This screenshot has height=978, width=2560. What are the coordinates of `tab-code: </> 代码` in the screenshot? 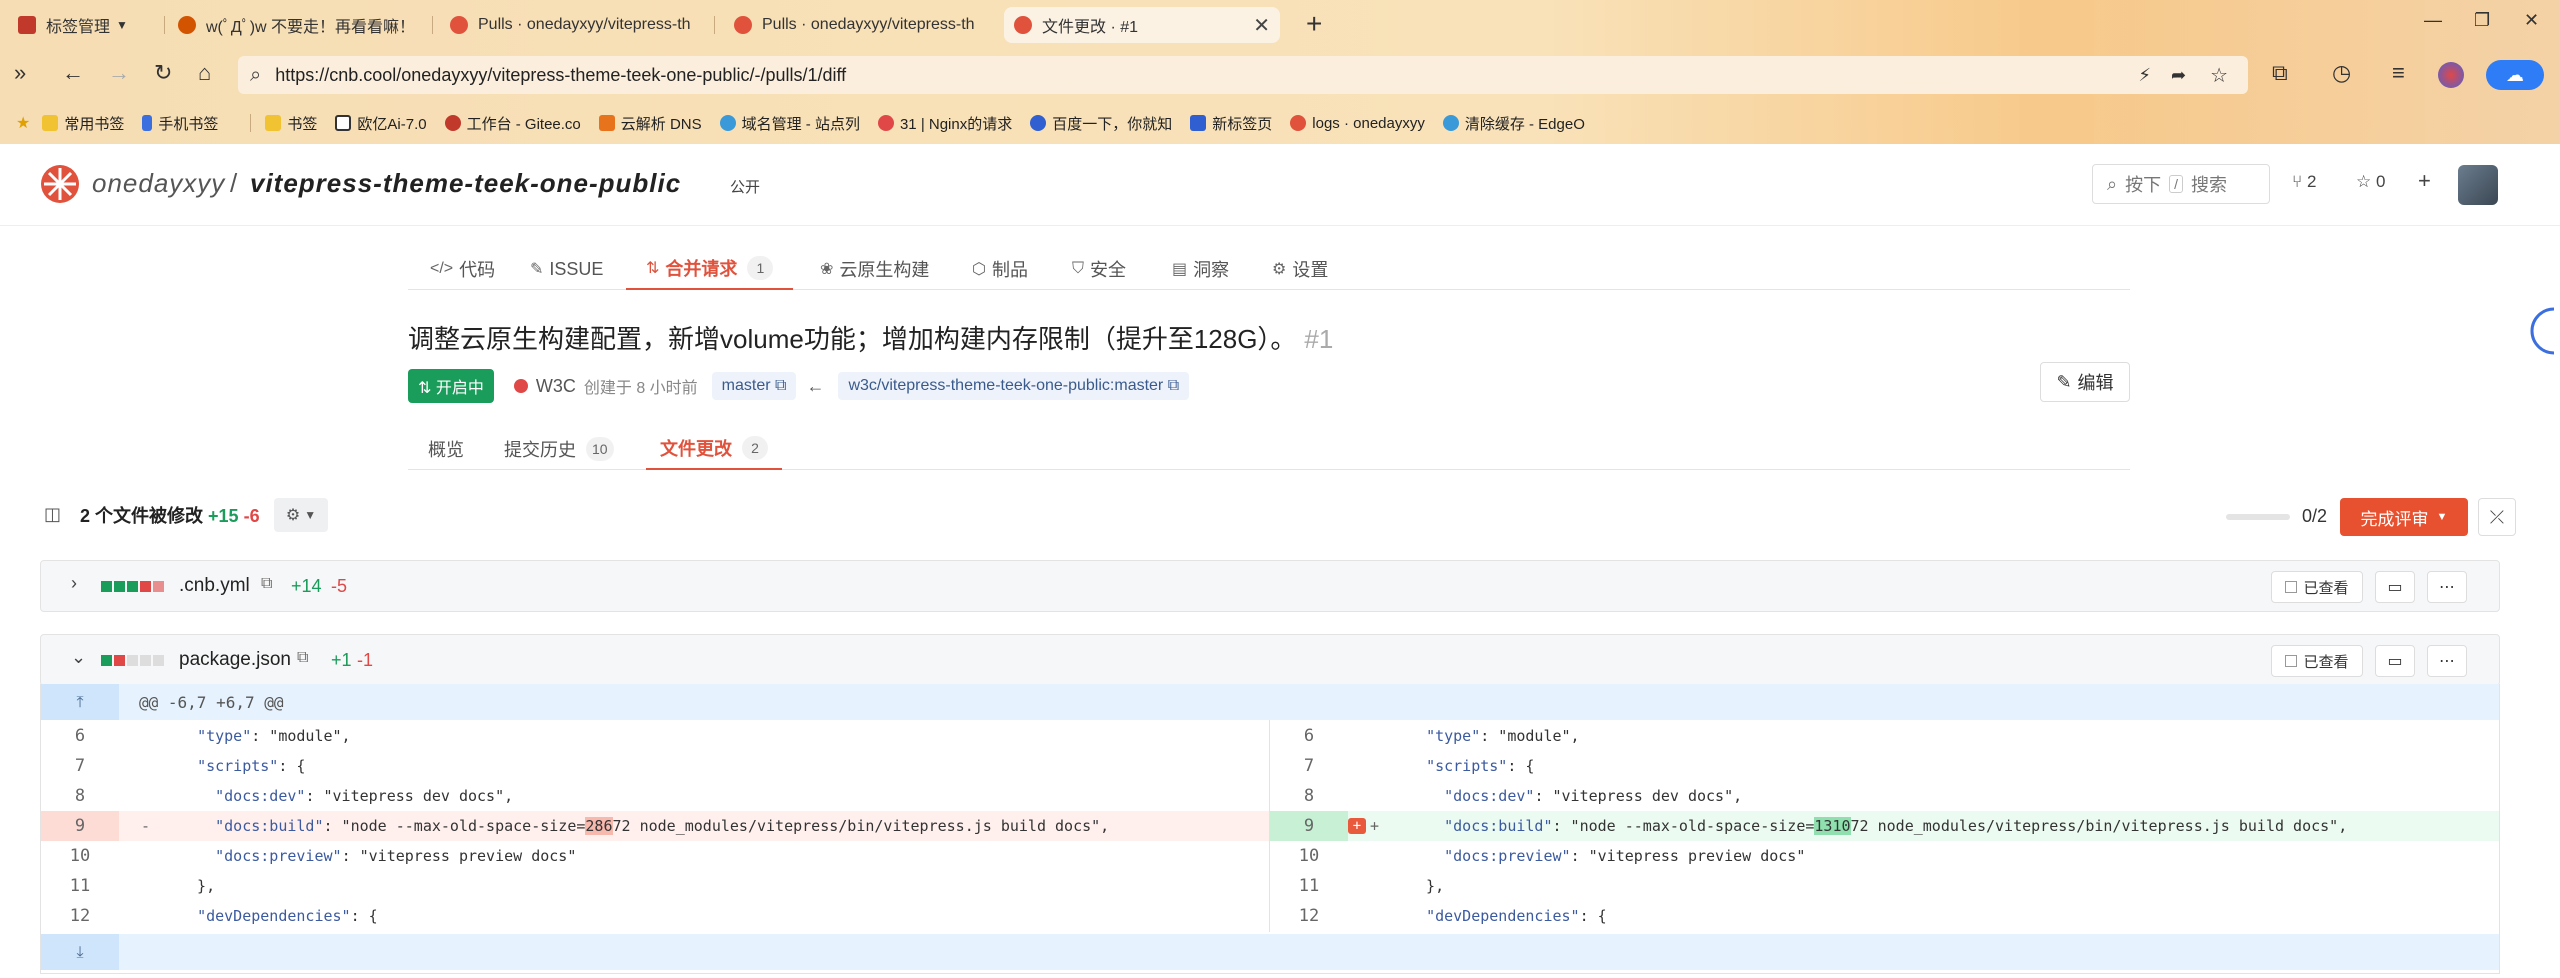 It's located at (462, 269).